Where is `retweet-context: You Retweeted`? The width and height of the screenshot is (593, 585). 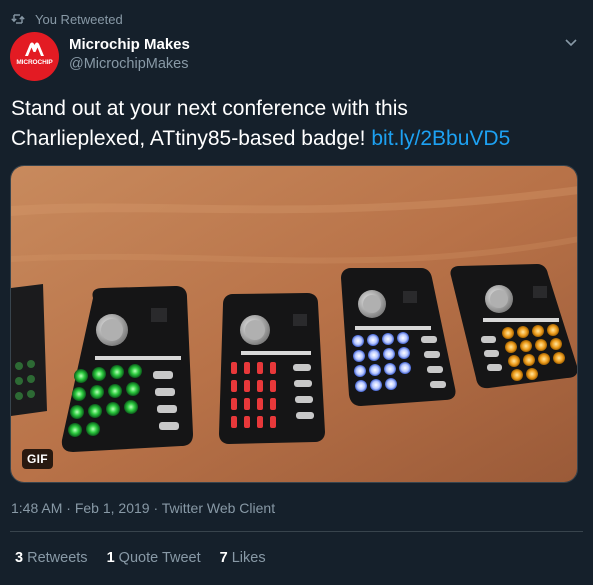
retweet-context: You Retweeted is located at coordinates (67, 19).